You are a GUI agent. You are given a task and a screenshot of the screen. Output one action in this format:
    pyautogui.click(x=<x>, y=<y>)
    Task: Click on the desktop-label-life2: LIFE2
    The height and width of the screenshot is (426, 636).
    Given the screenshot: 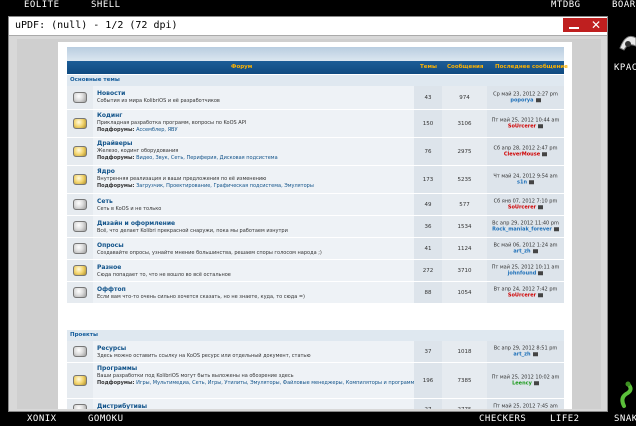 What is the action you would take?
    pyautogui.click(x=565, y=419)
    